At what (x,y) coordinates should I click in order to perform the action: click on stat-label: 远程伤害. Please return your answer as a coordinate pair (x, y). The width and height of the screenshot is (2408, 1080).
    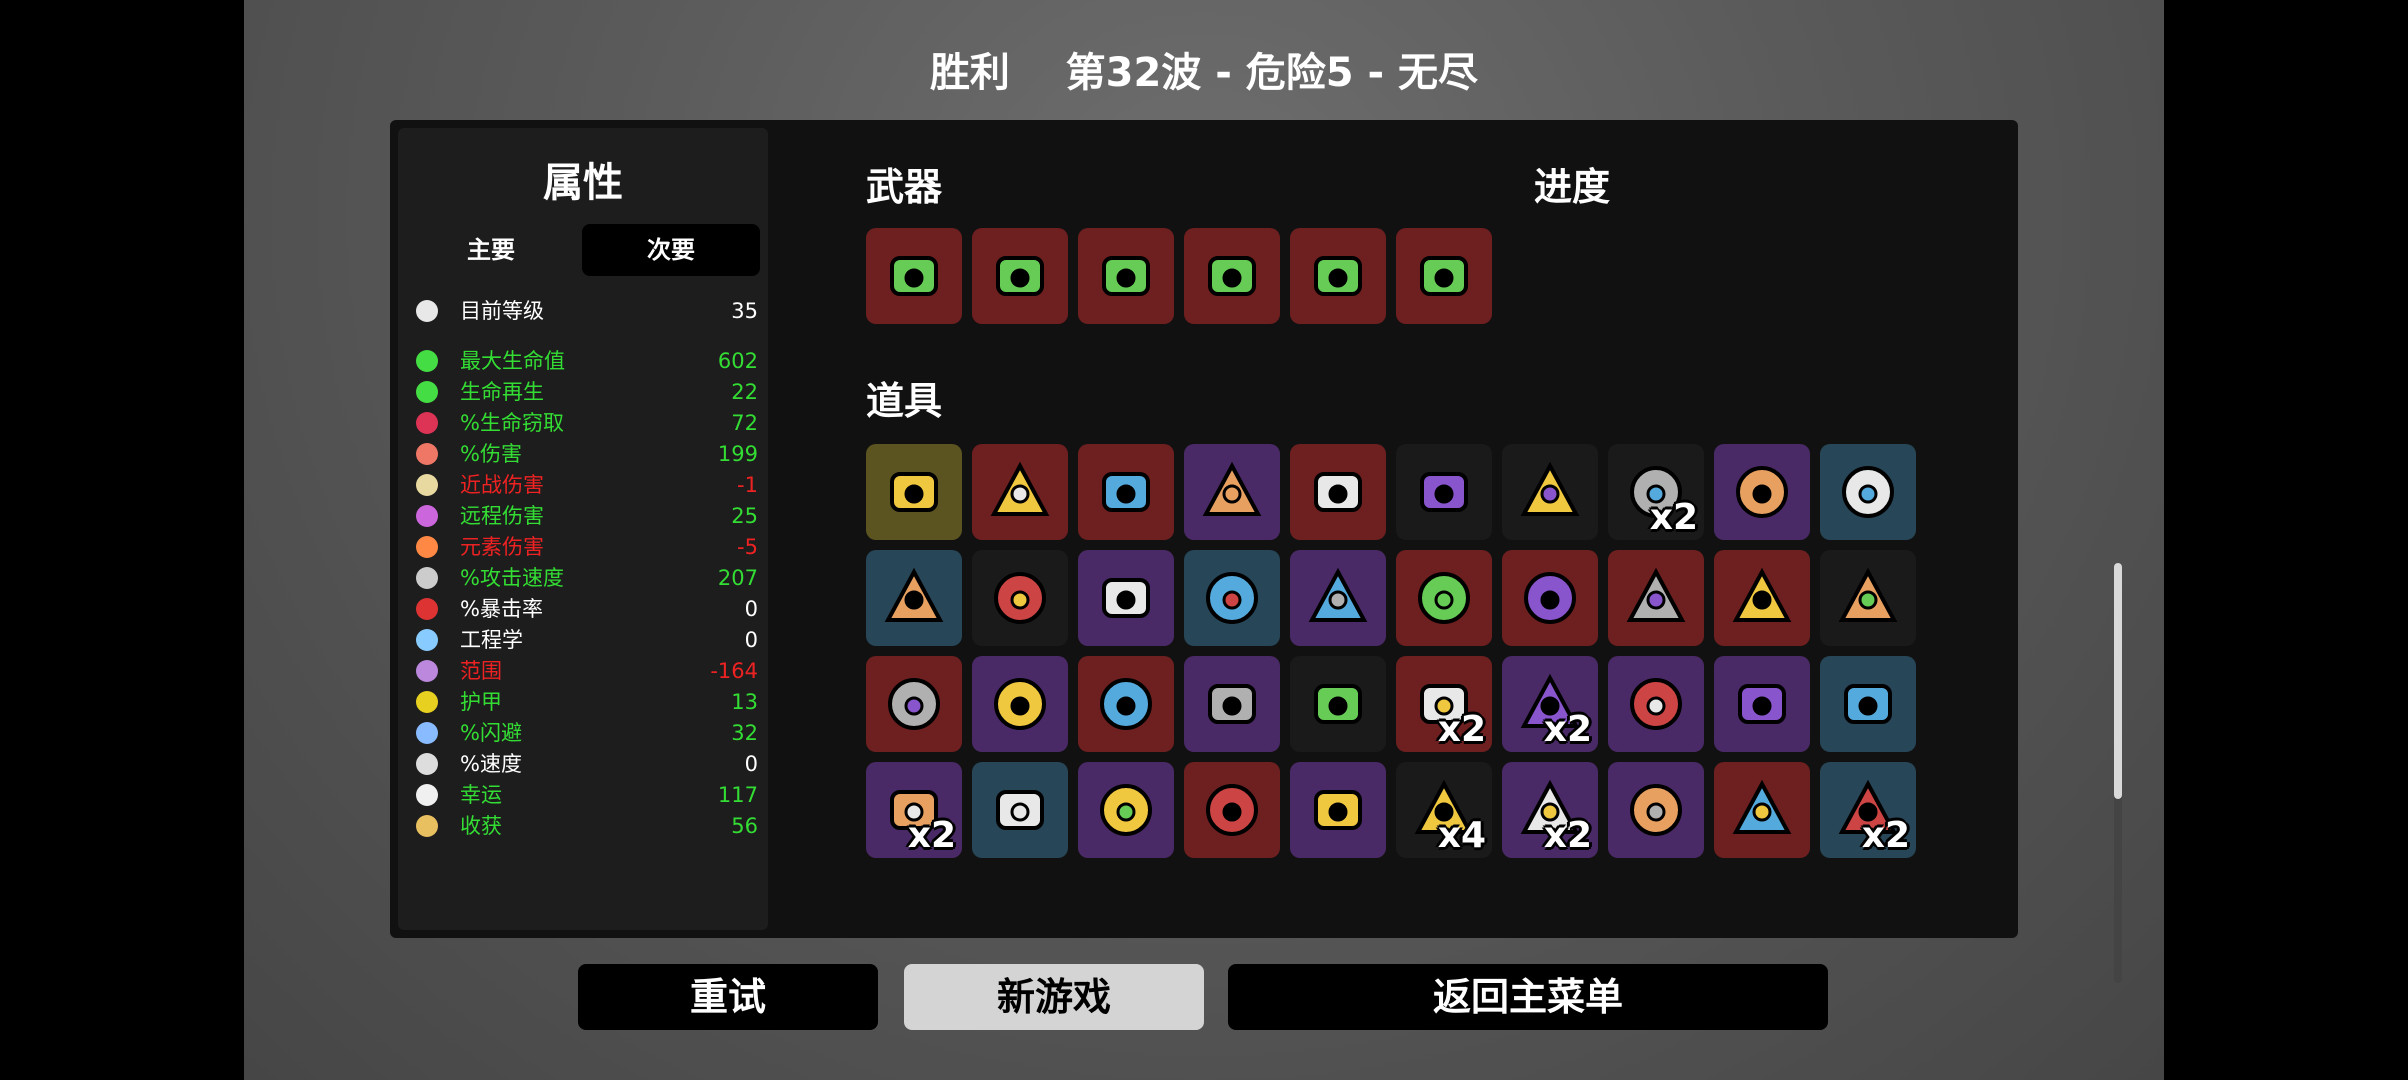
    Looking at the image, I should click on (502, 516).